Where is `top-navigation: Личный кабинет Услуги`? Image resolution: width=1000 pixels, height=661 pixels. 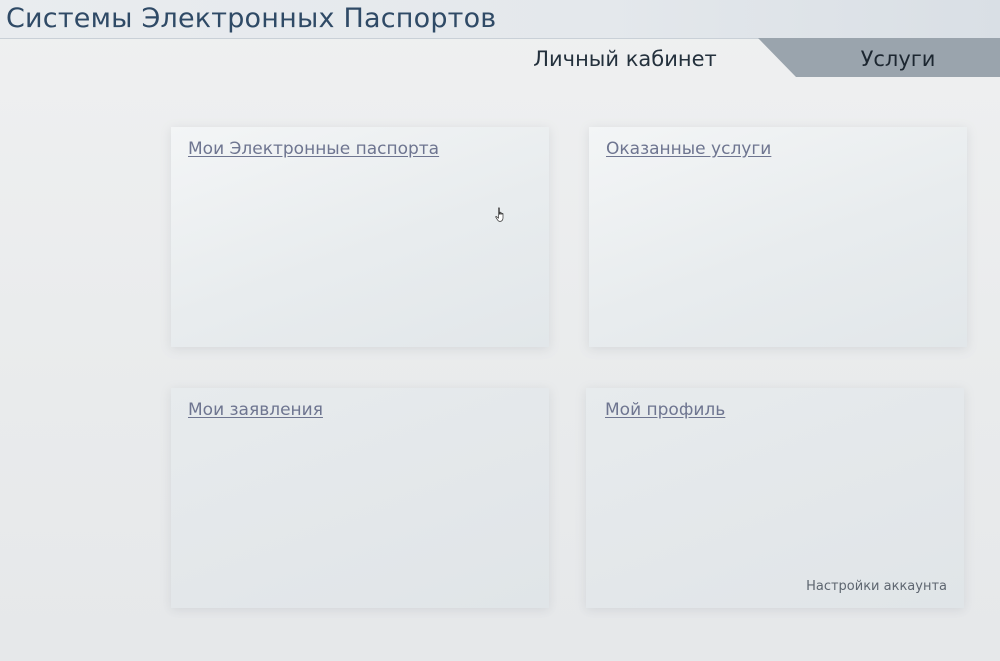
top-navigation: Личный кабинет Услуги is located at coordinates (500, 57).